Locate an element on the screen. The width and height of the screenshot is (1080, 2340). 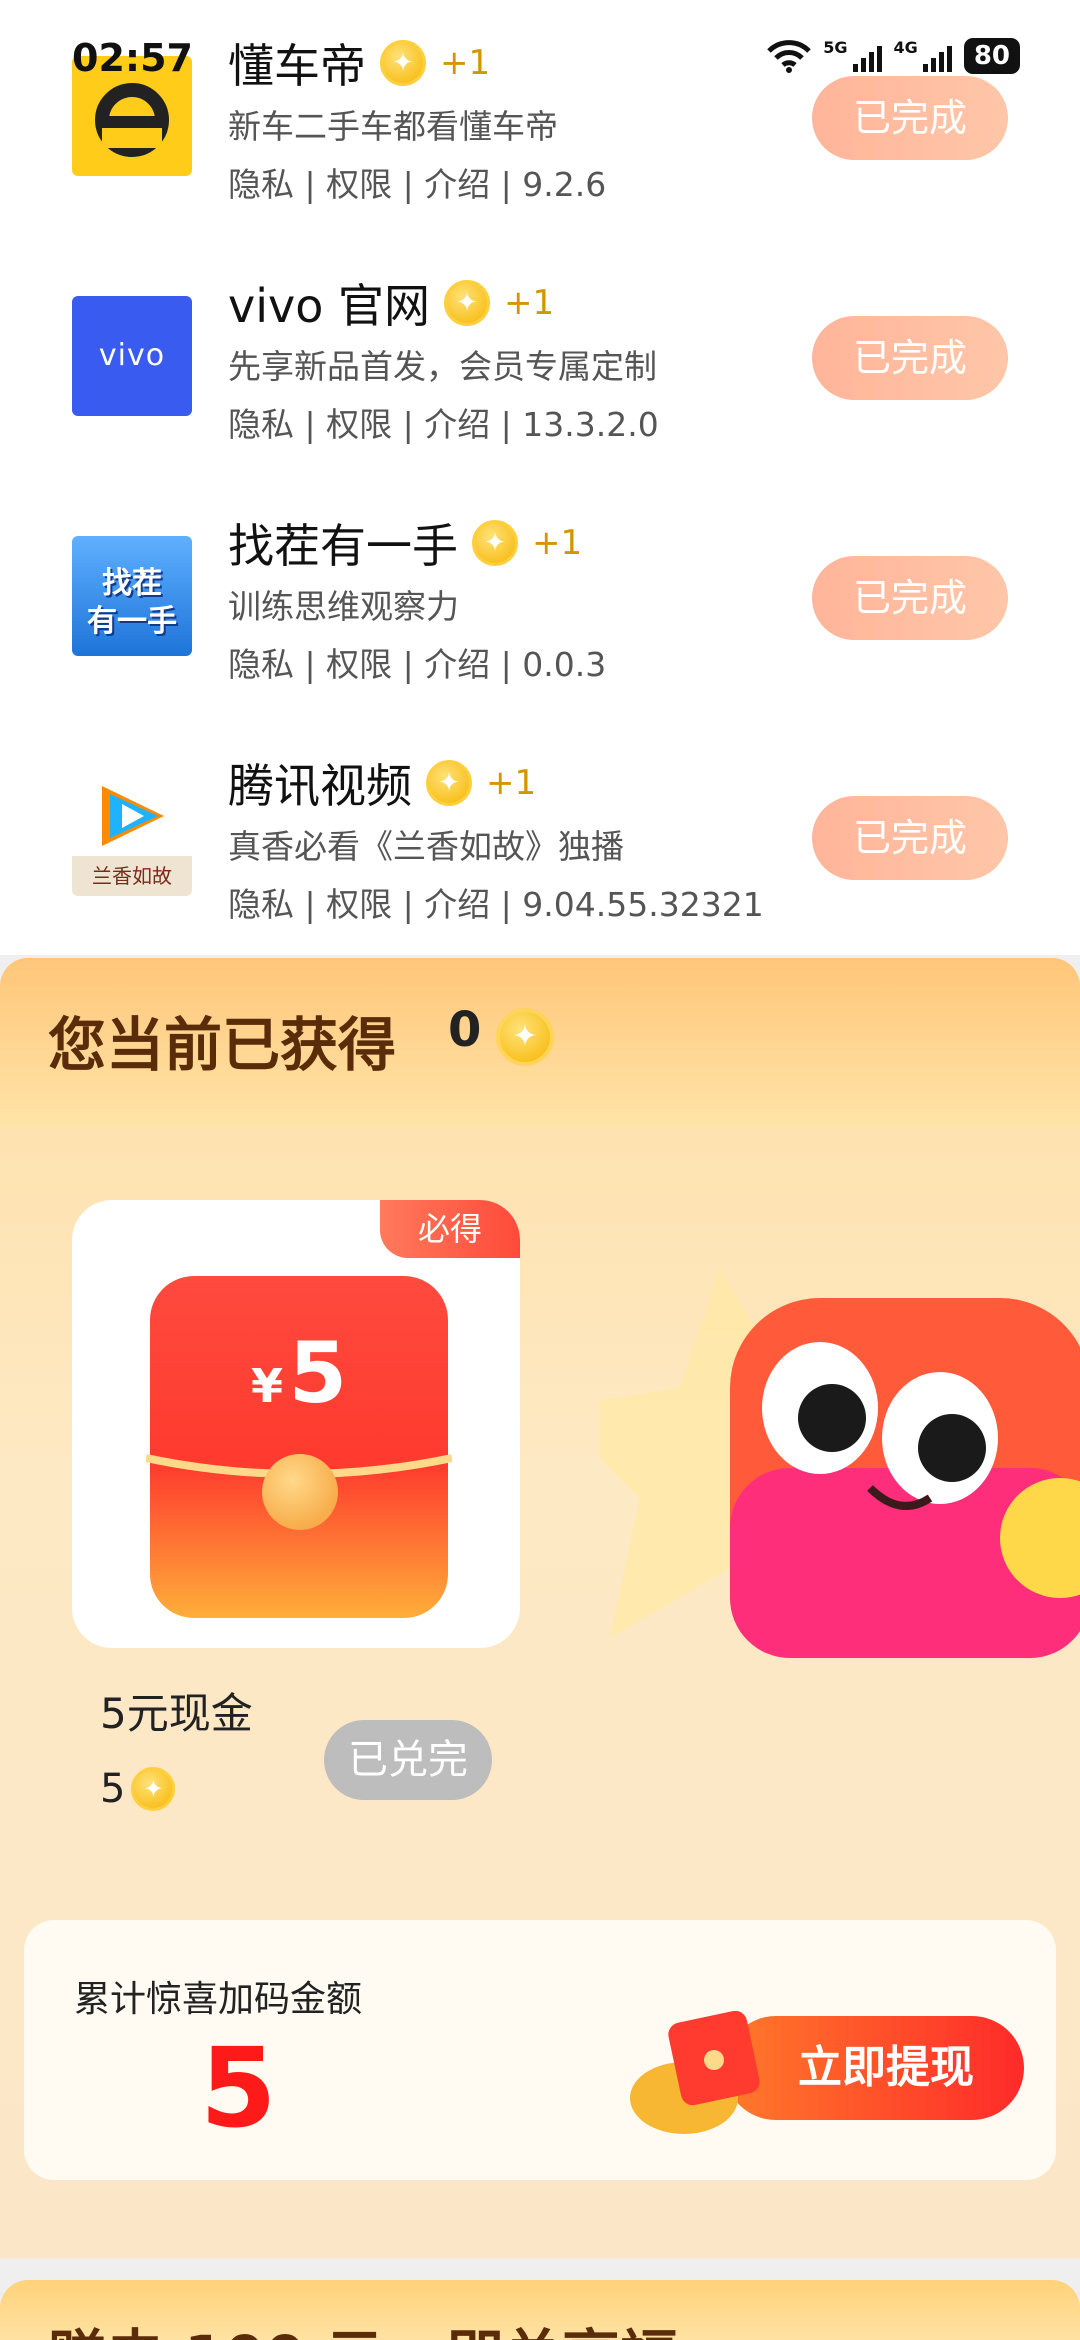
icon-text: 兰香如故 is located at coordinates (132, 876).